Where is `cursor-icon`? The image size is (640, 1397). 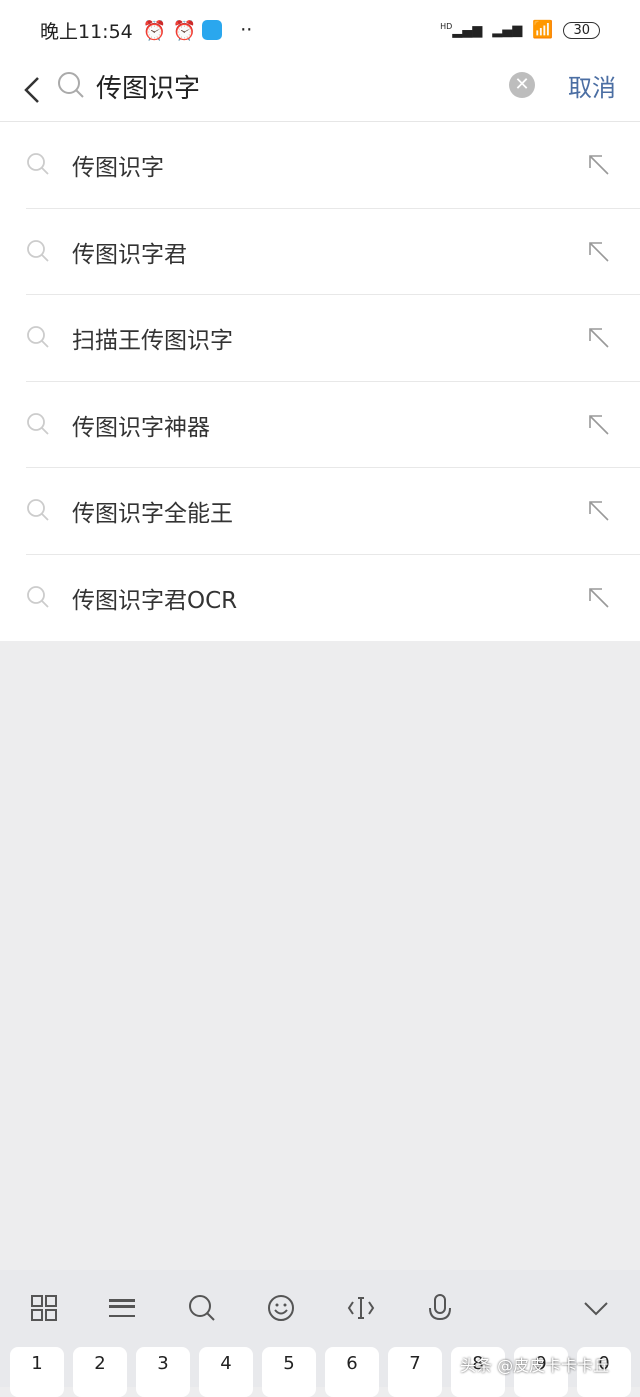 cursor-icon is located at coordinates (361, 1308).